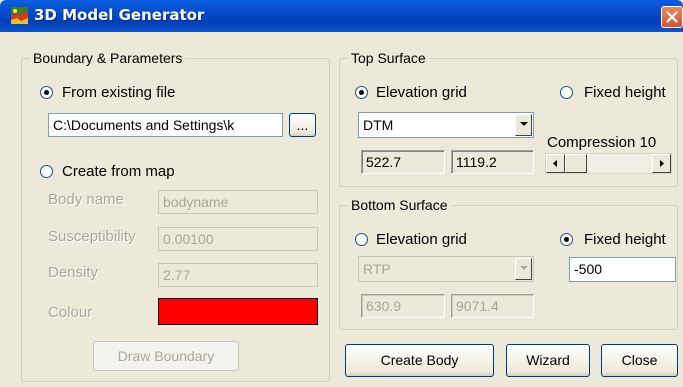 The height and width of the screenshot is (387, 683). I want to click on density-label: Density, so click(73, 272).